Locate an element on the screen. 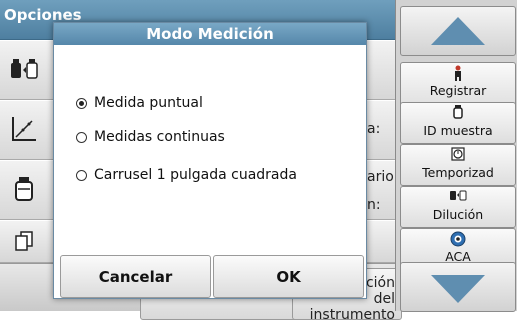  radio-selected-icon is located at coordinates (81, 103).